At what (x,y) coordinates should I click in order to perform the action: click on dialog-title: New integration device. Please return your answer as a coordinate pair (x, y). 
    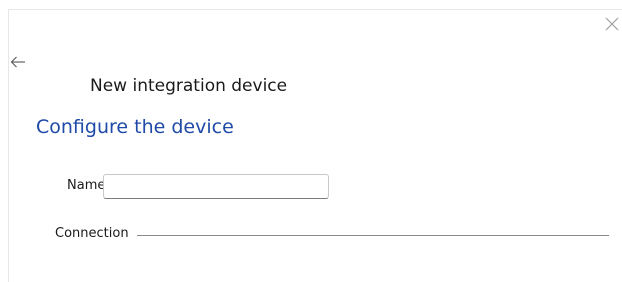
    Looking at the image, I should click on (189, 86).